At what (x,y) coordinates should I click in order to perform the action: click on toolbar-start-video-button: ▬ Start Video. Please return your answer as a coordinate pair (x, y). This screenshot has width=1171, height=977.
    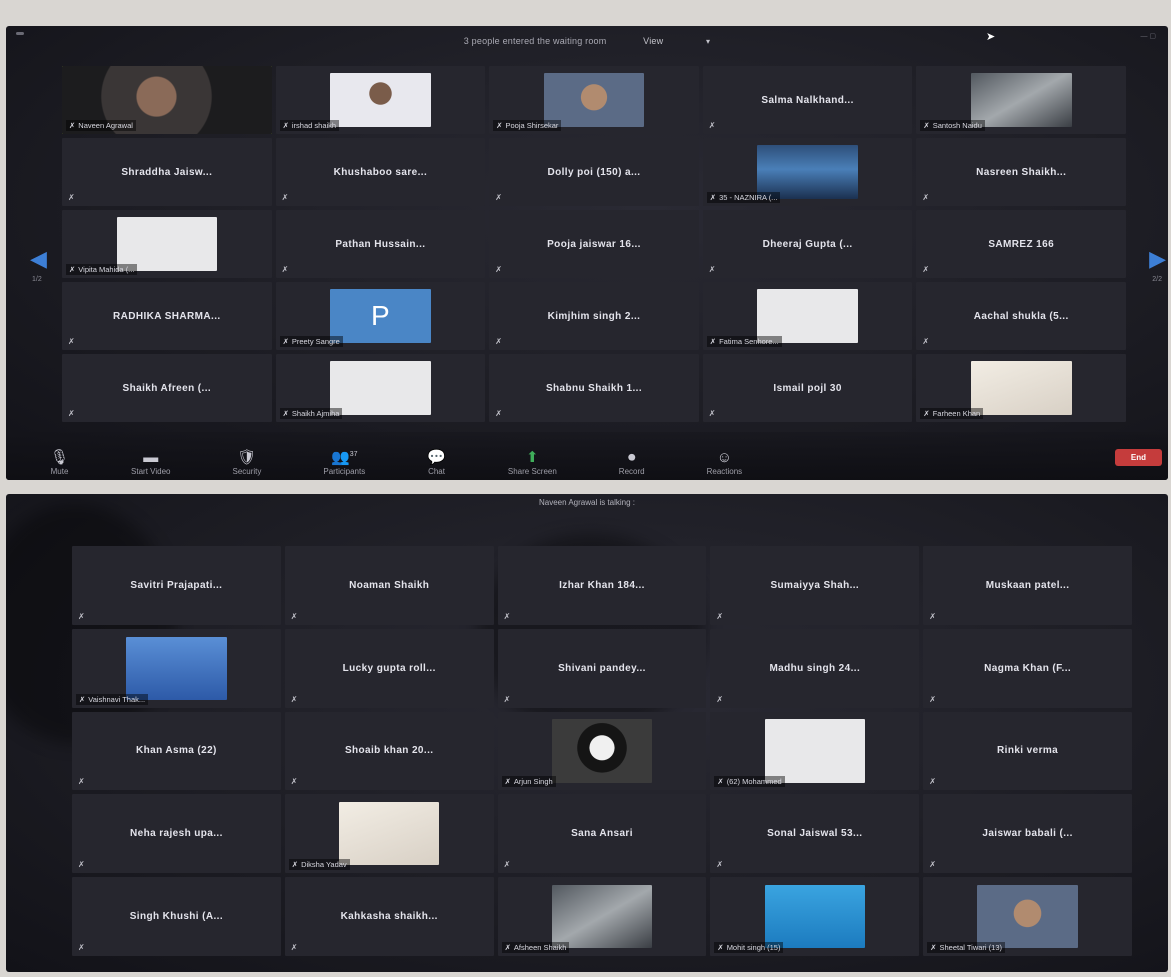
    Looking at the image, I should click on (150, 462).